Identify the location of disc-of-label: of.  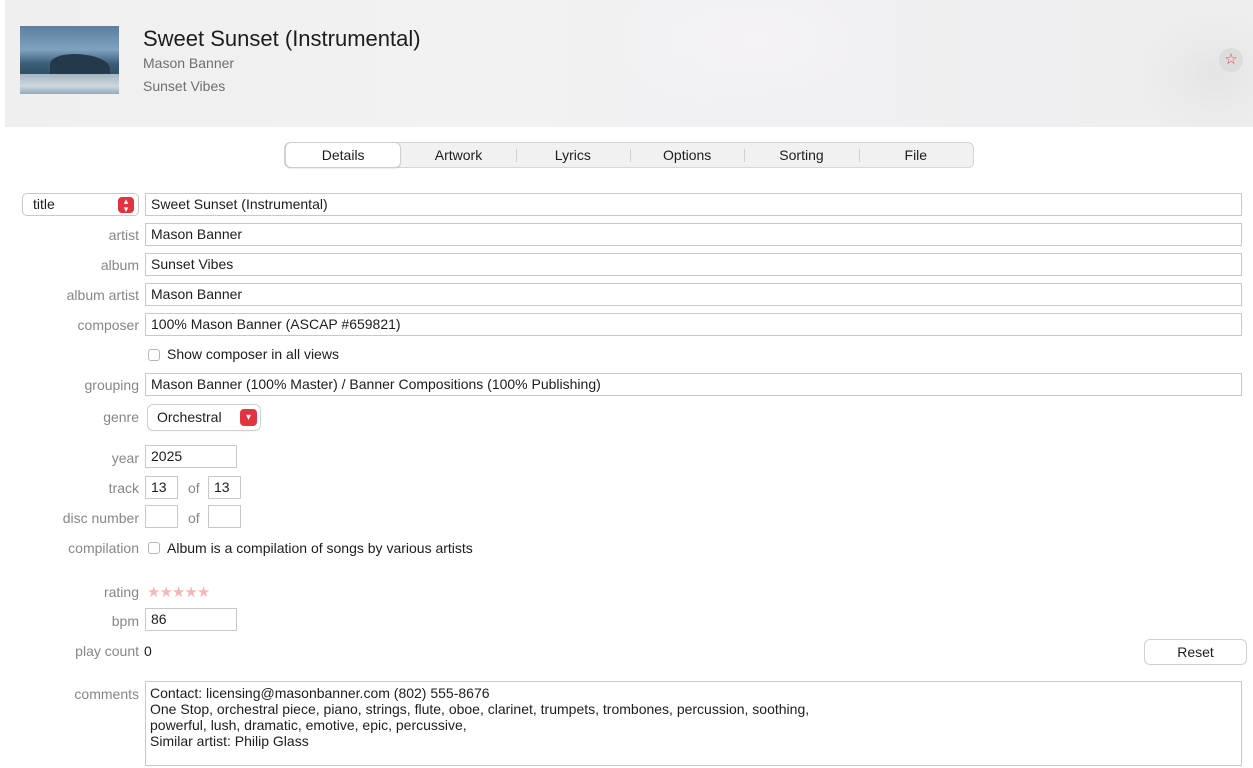
(194, 518).